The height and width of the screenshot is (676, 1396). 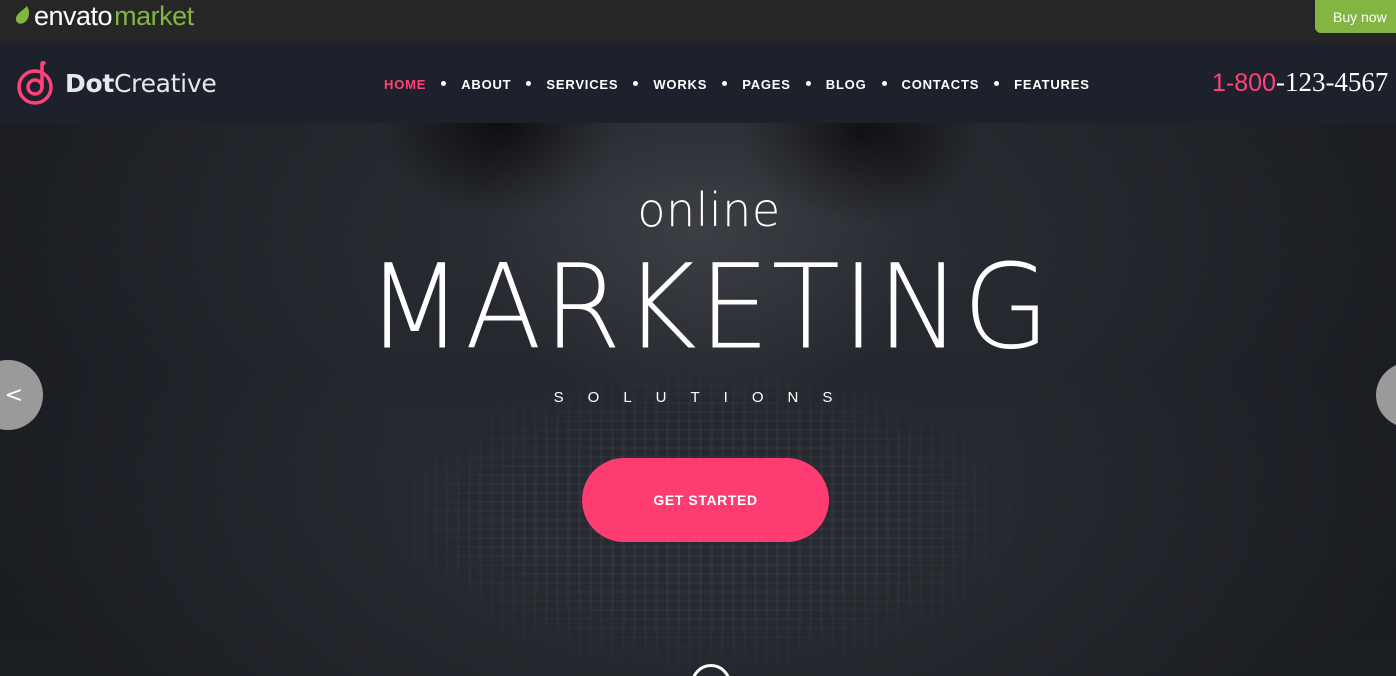 I want to click on phone-number: 1-800-123-4567, so click(x=1300, y=82).